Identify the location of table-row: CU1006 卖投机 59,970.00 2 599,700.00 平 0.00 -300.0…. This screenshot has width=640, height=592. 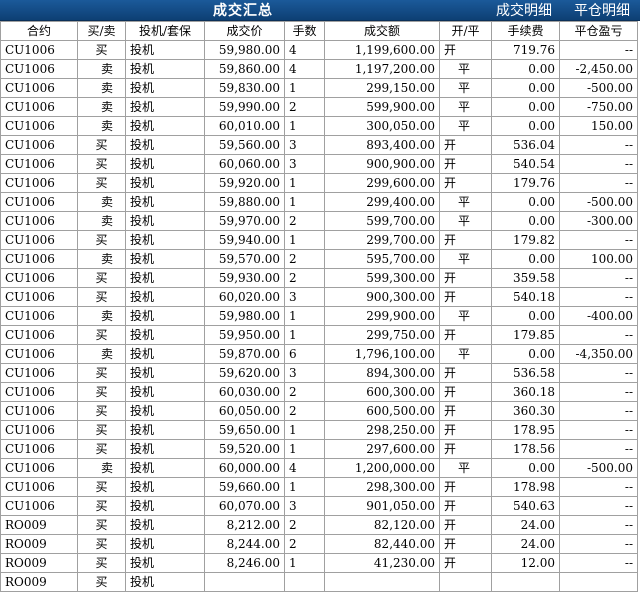
(319, 221).